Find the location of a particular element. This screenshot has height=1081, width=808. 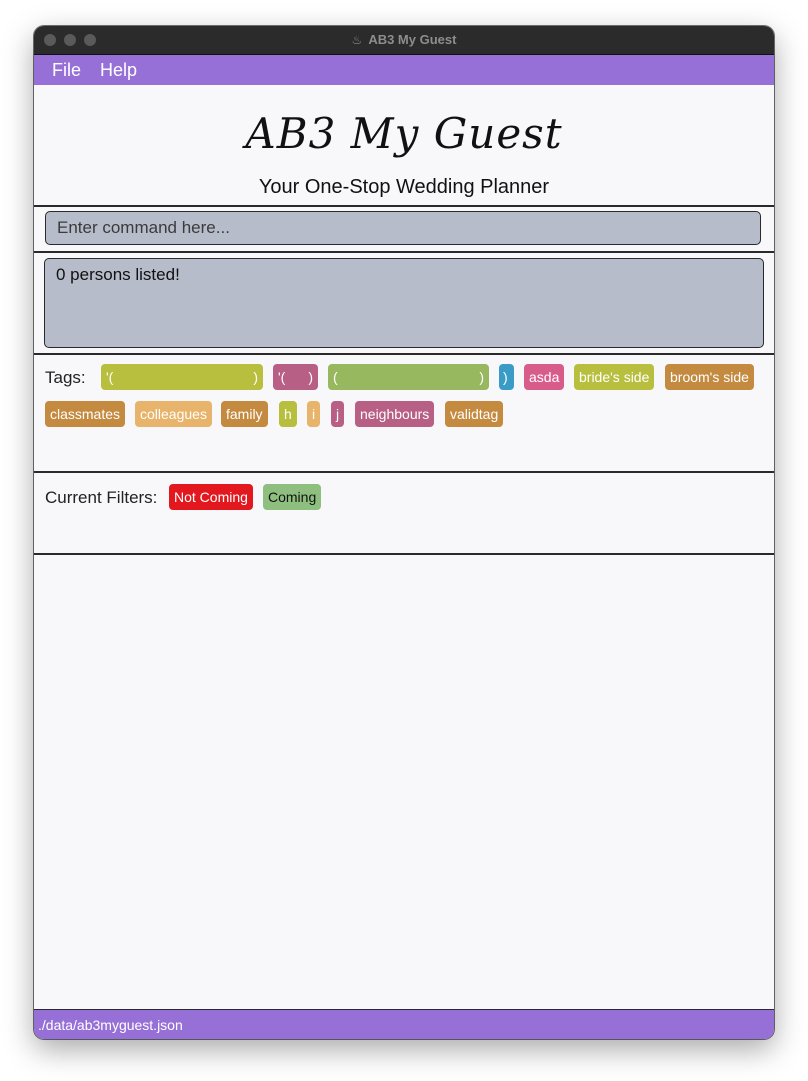

filter-chip-coming: Coming is located at coordinates (292, 497).